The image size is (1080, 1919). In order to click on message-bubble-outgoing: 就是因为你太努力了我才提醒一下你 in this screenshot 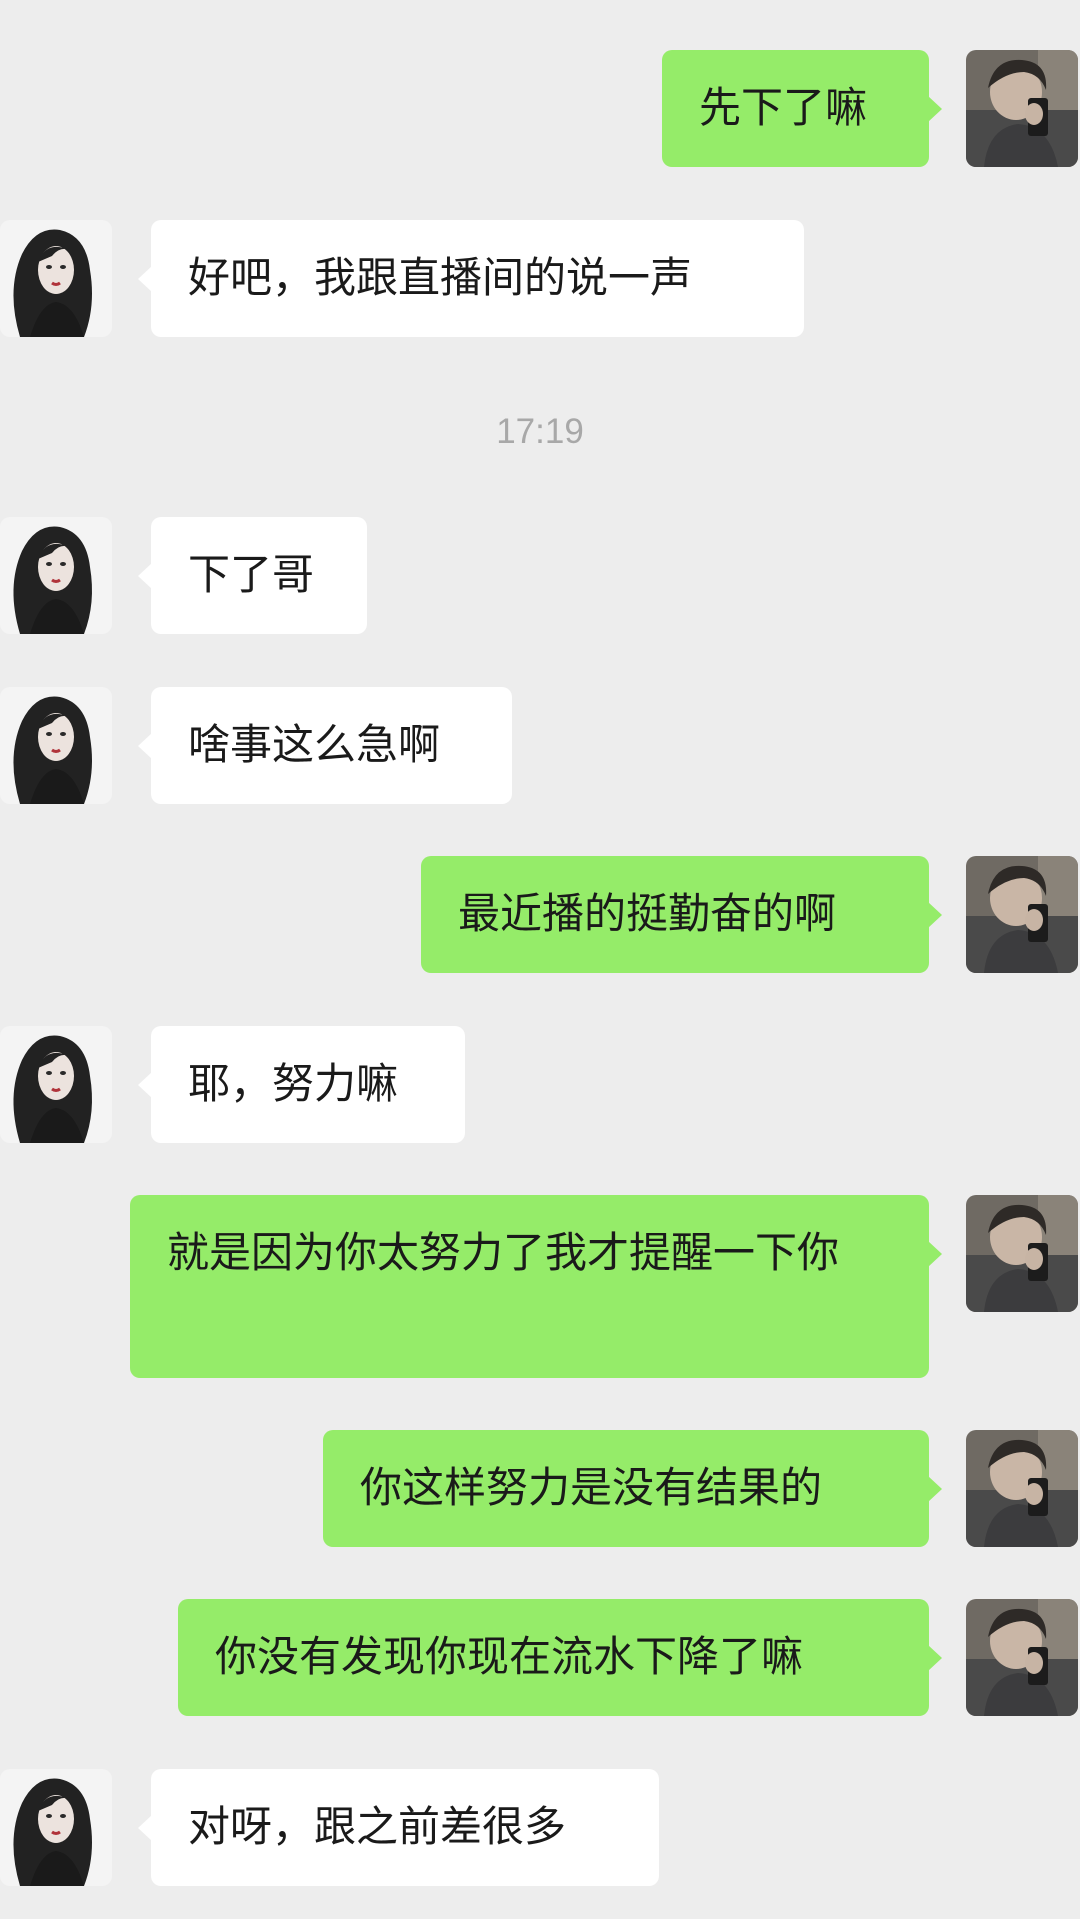, I will do `click(536, 1286)`.